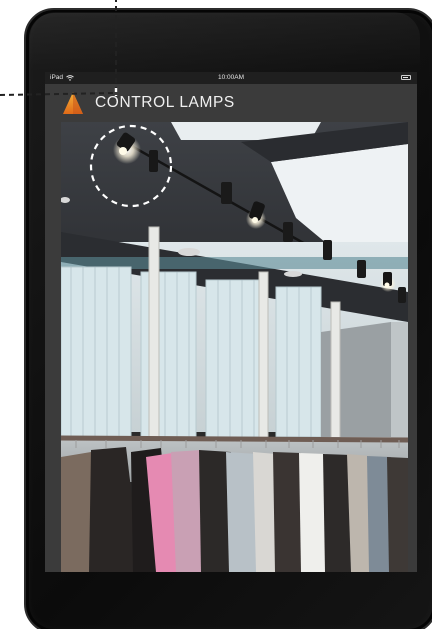 This screenshot has width=432, height=629. What do you see at coordinates (165, 102) in the screenshot?
I see `app-title: CONTROL LAMPS` at bounding box center [165, 102].